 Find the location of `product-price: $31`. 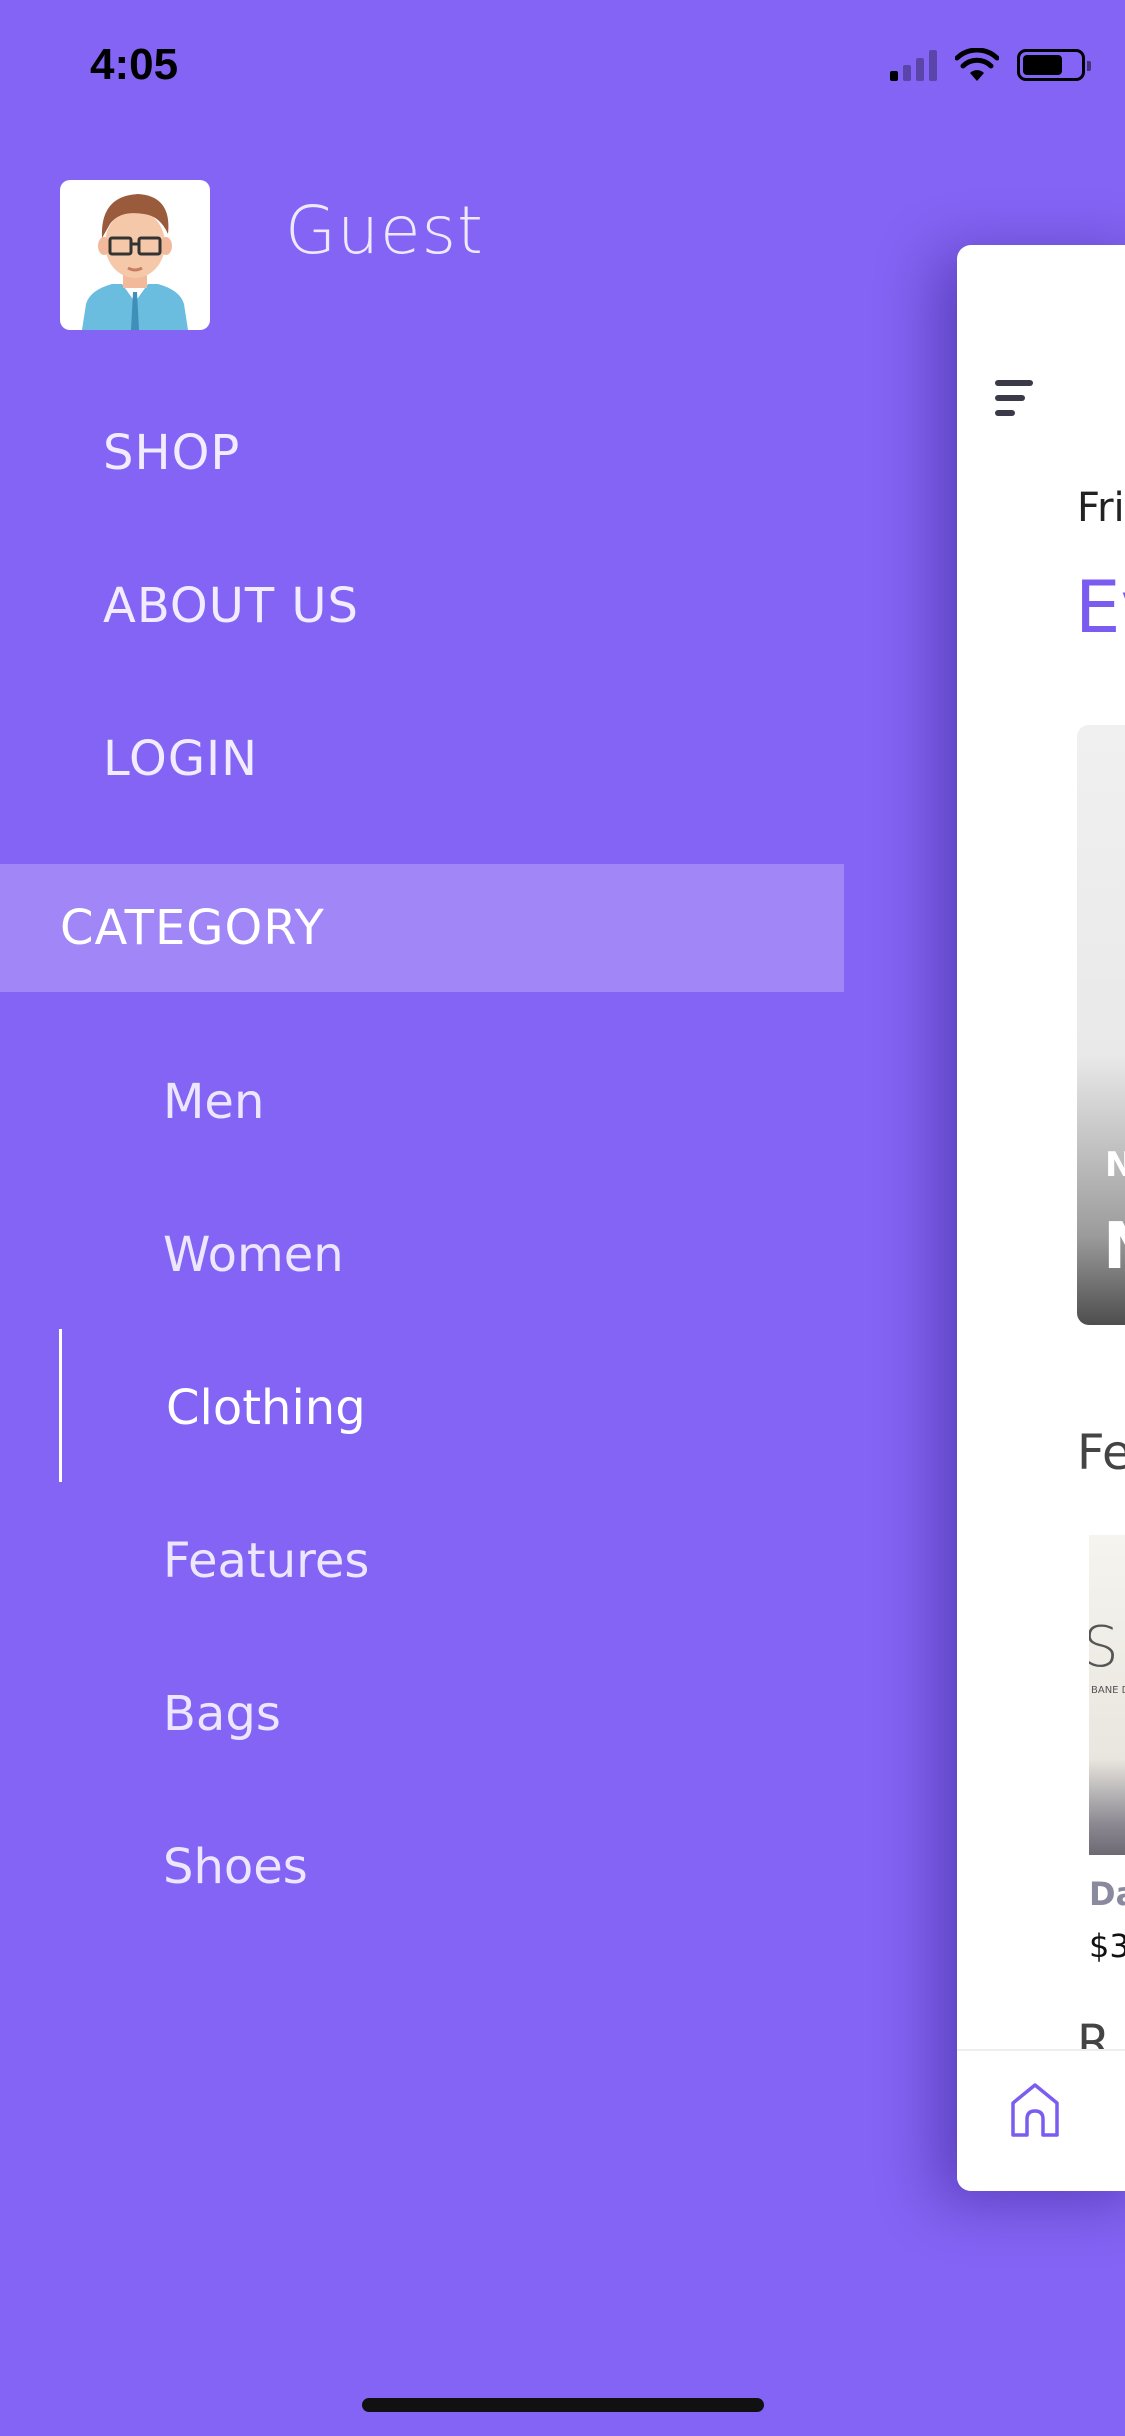

product-price: $31 is located at coordinates (1107, 1946).